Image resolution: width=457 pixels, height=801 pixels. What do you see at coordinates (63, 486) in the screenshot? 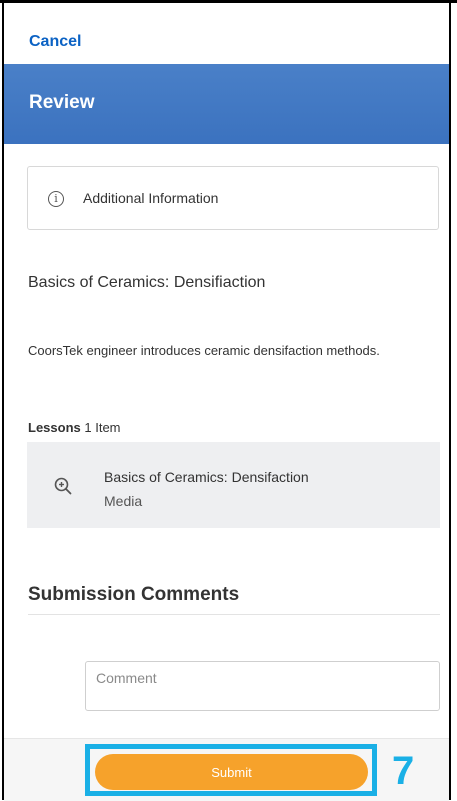
I see `zoom-in-icon` at bounding box center [63, 486].